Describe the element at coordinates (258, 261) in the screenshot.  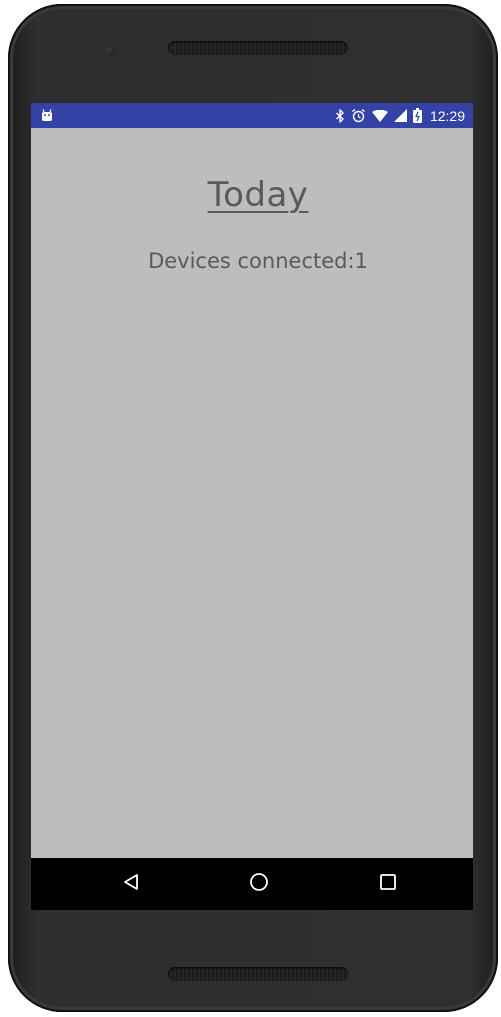
I see `devices-connected-text: Devices connected:1` at that location.